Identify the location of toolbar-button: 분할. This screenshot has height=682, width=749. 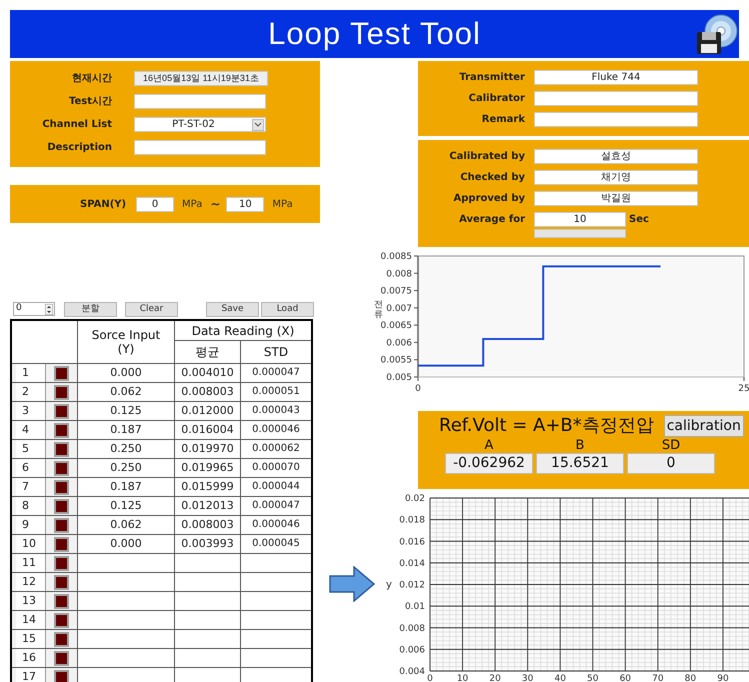
(90, 309).